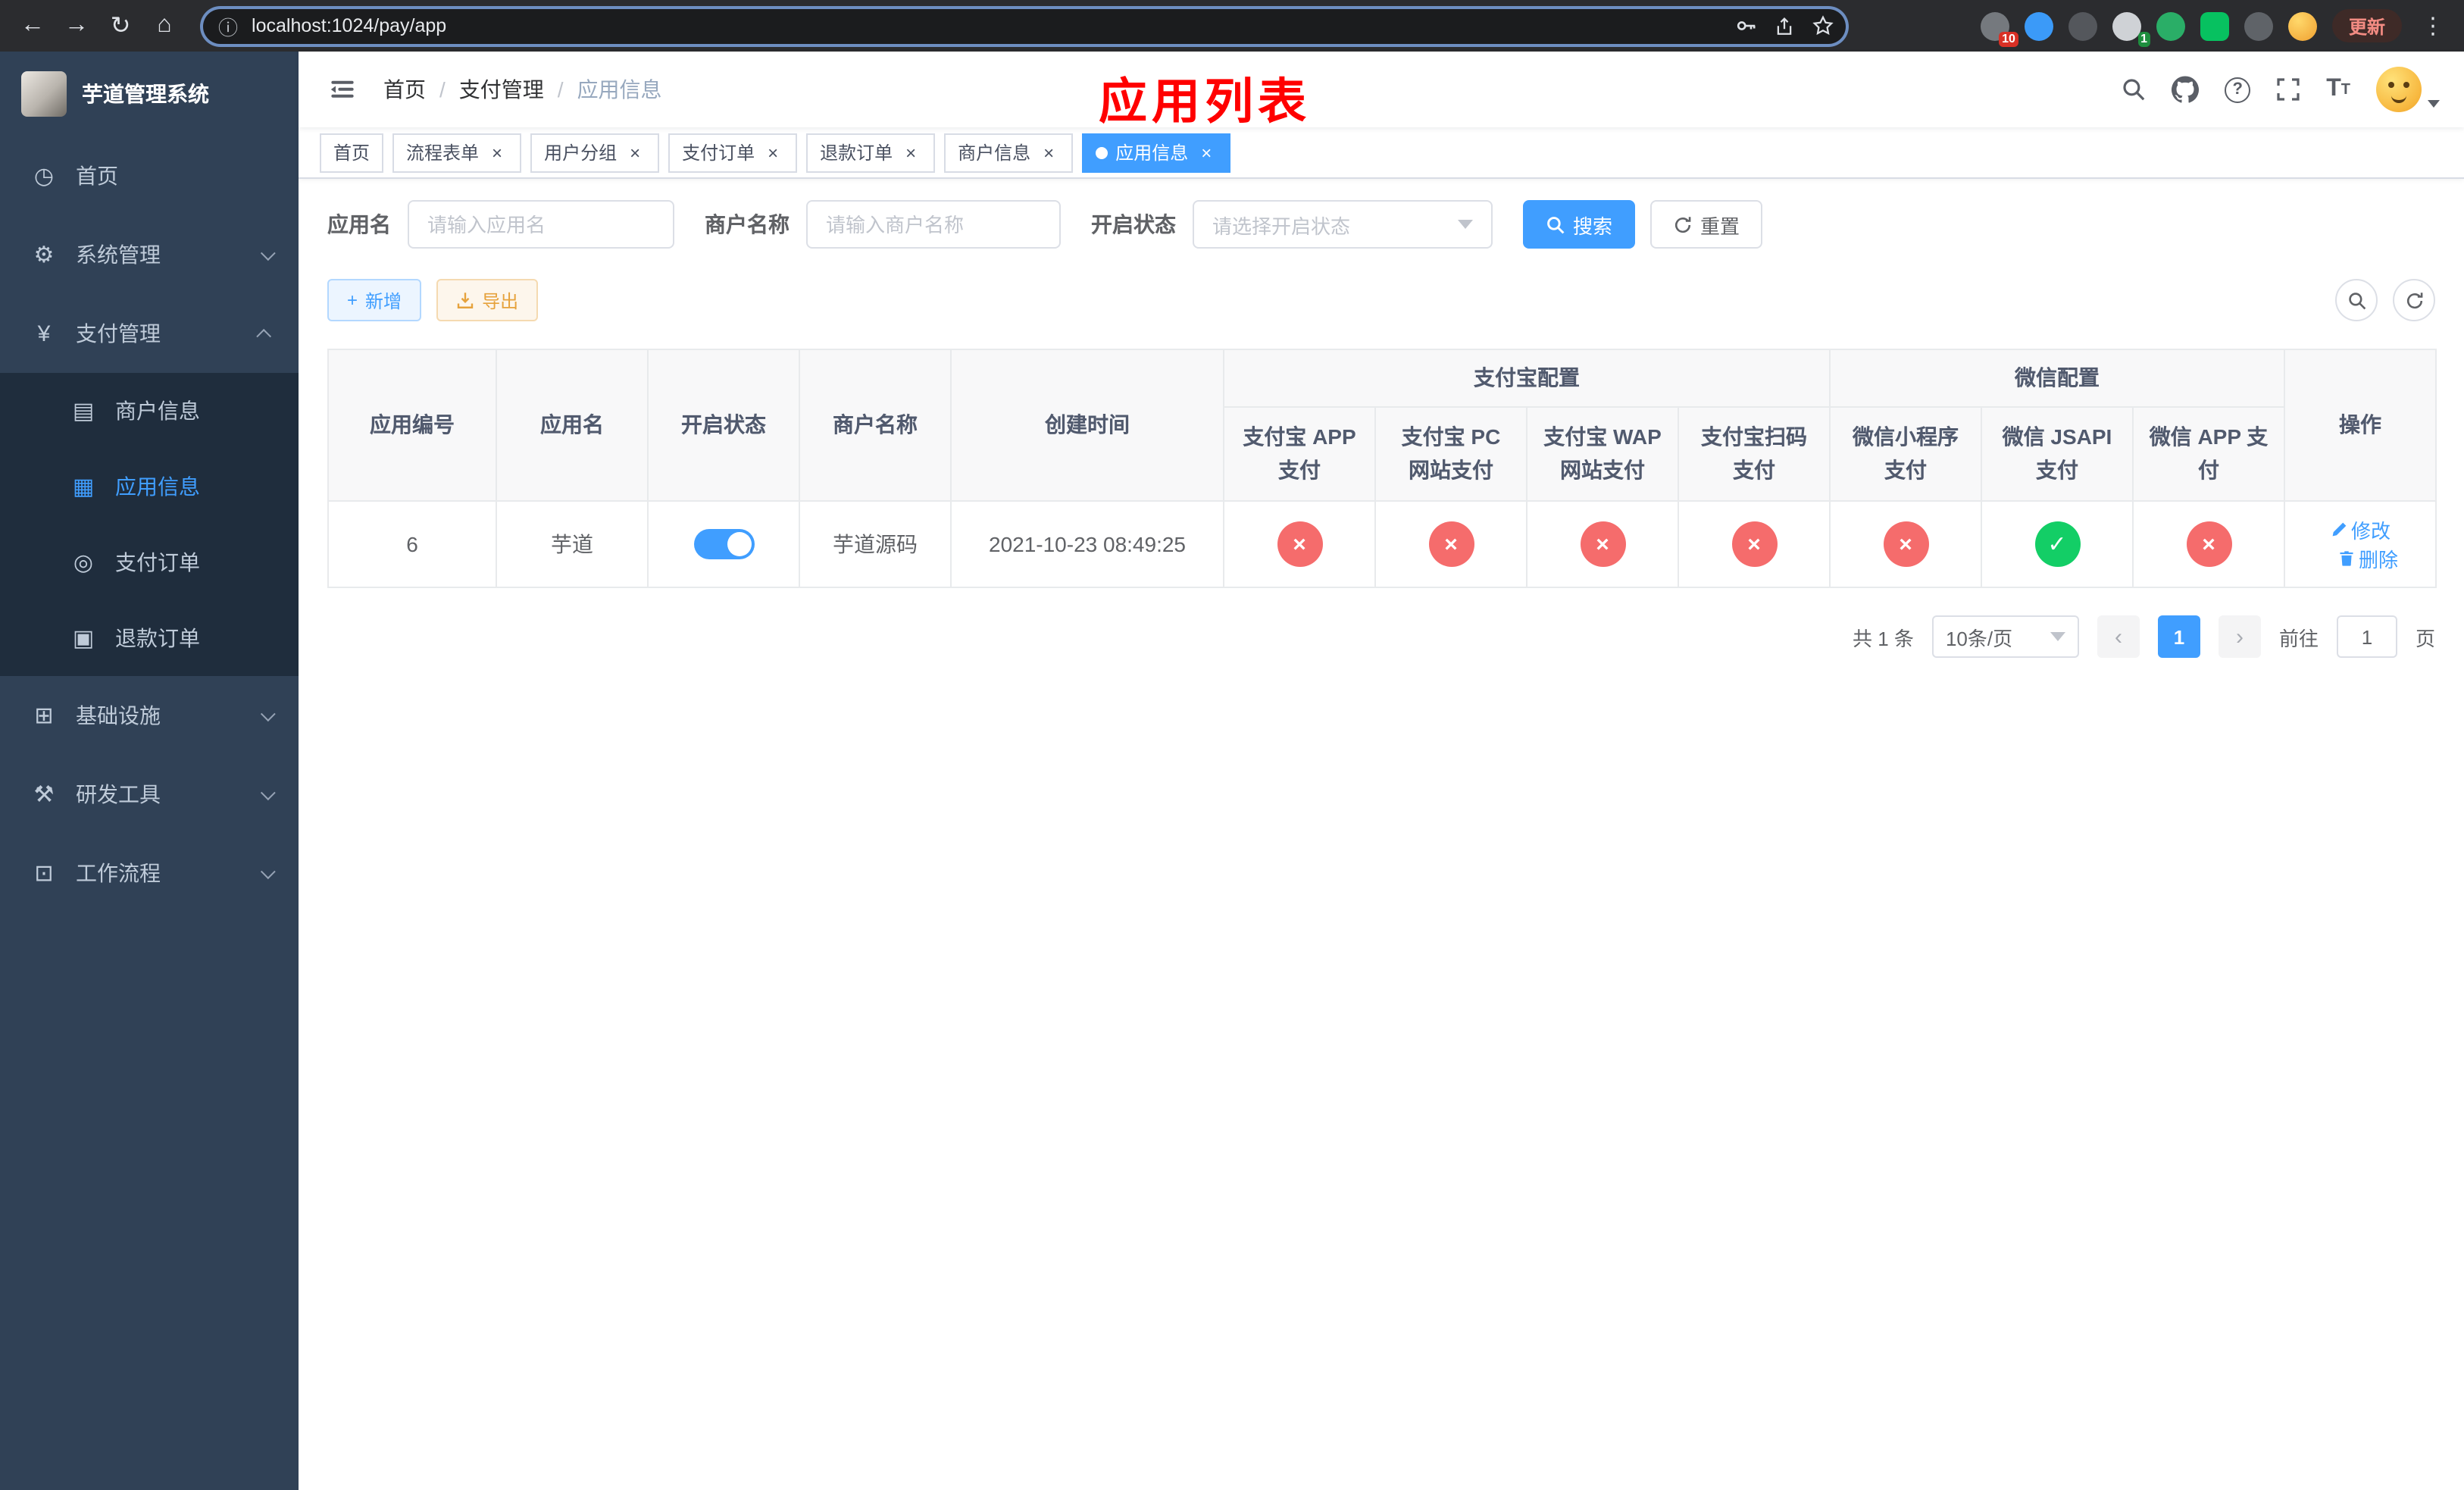  Describe the element at coordinates (1979, 638) in the screenshot. I see `page-size-value: 10条/页` at that location.